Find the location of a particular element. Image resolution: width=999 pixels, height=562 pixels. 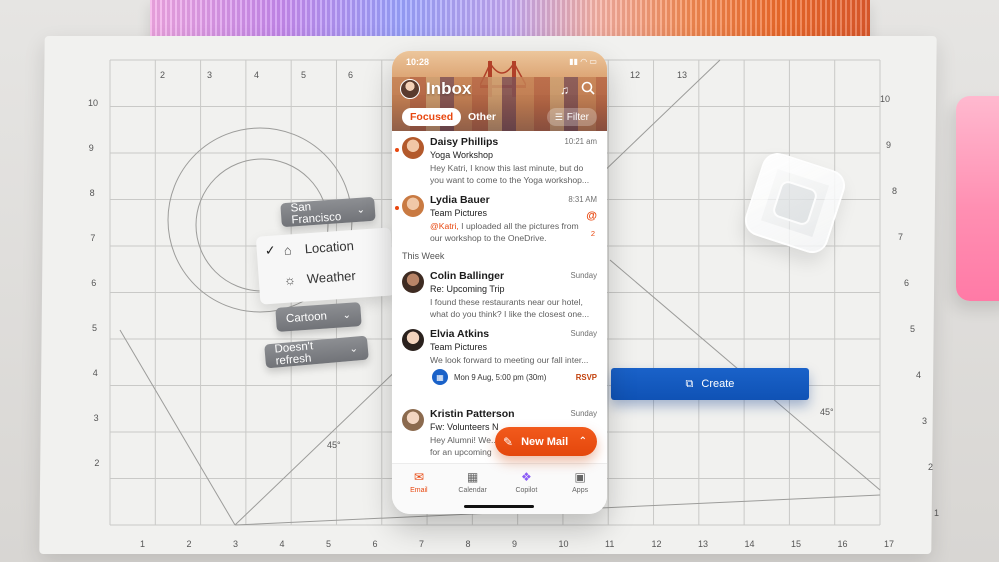

bell-icon: ♫ is located at coordinates (564, 90).